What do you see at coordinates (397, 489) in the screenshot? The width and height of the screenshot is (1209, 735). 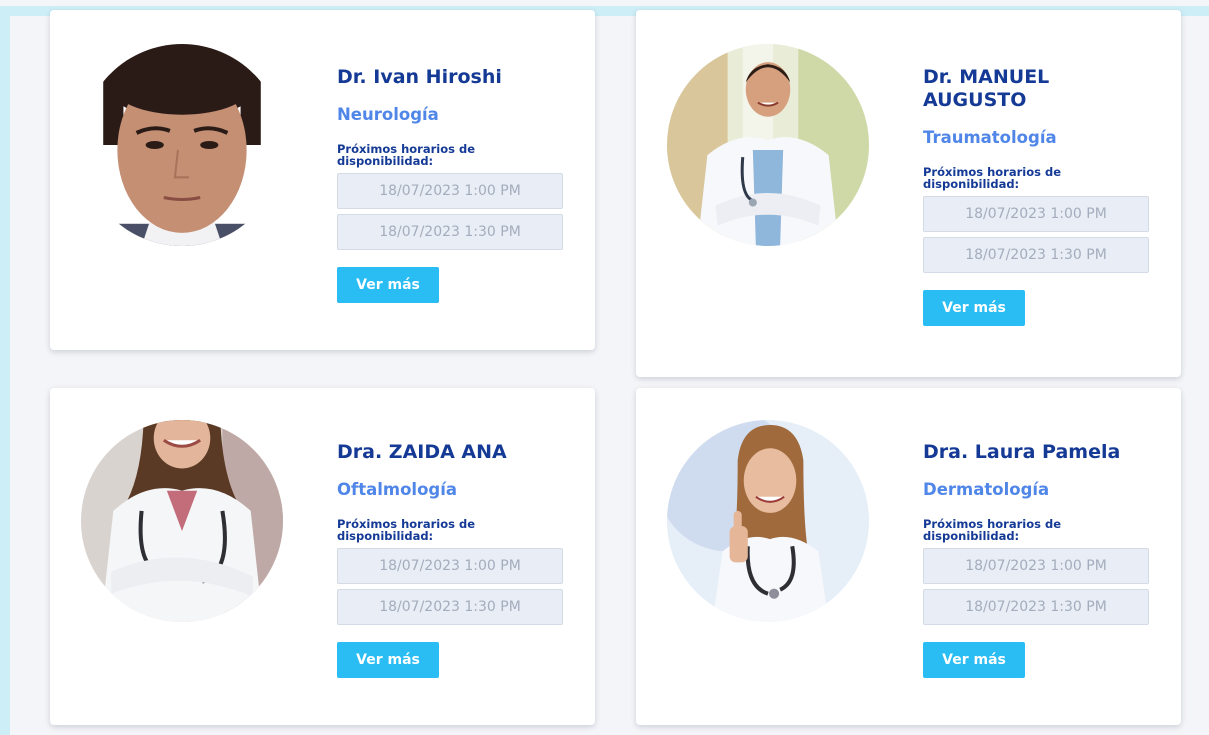 I see `doctor-specialty: Oftalmología` at bounding box center [397, 489].